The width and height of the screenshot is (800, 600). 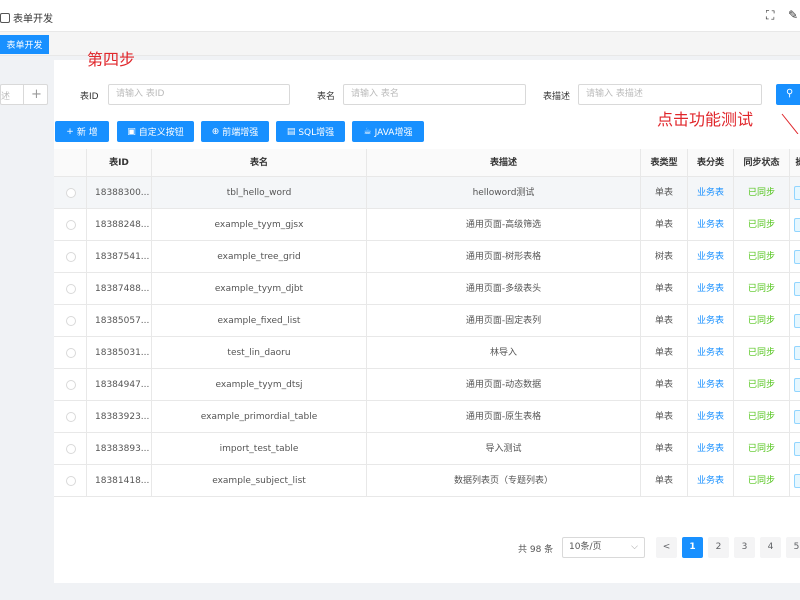 I want to click on page-button-5: 5, so click(x=793, y=547).